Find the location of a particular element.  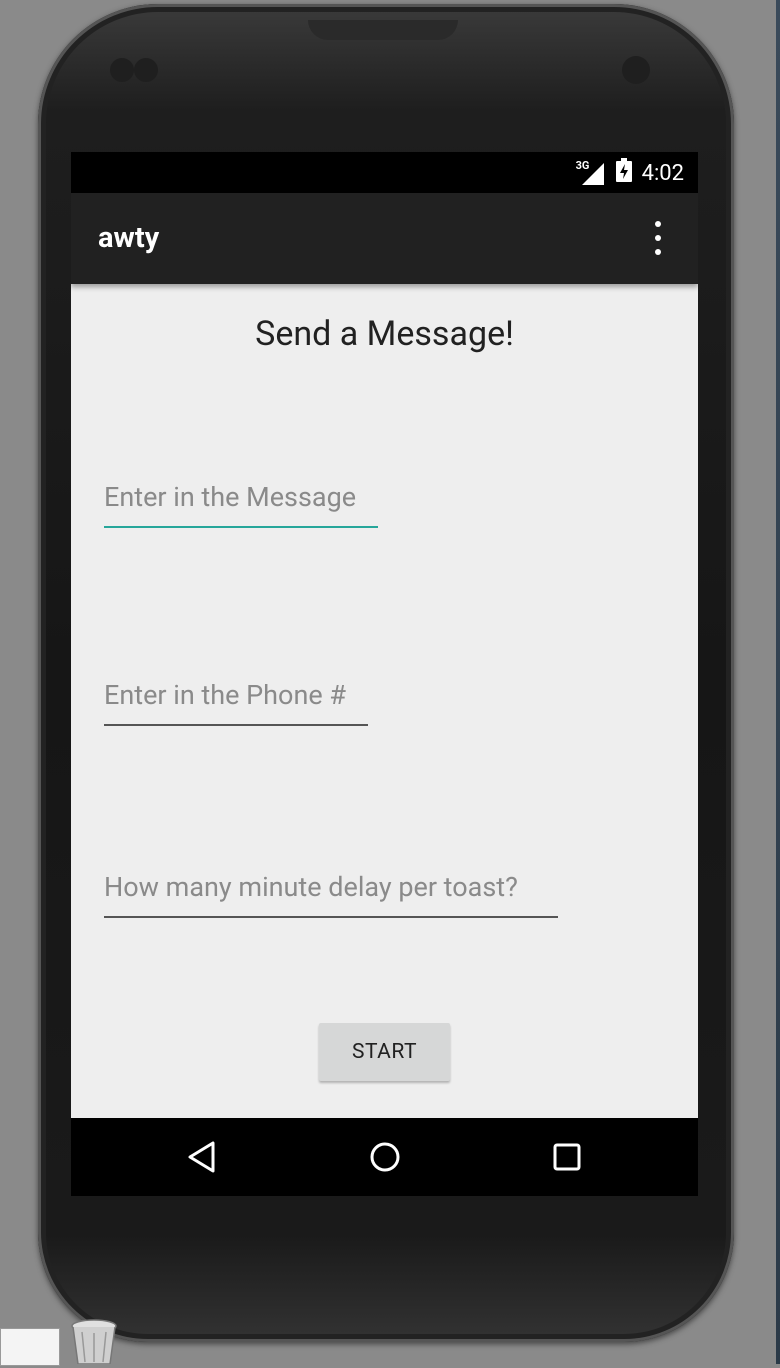

signal-icon: 3G is located at coordinates (590, 172).